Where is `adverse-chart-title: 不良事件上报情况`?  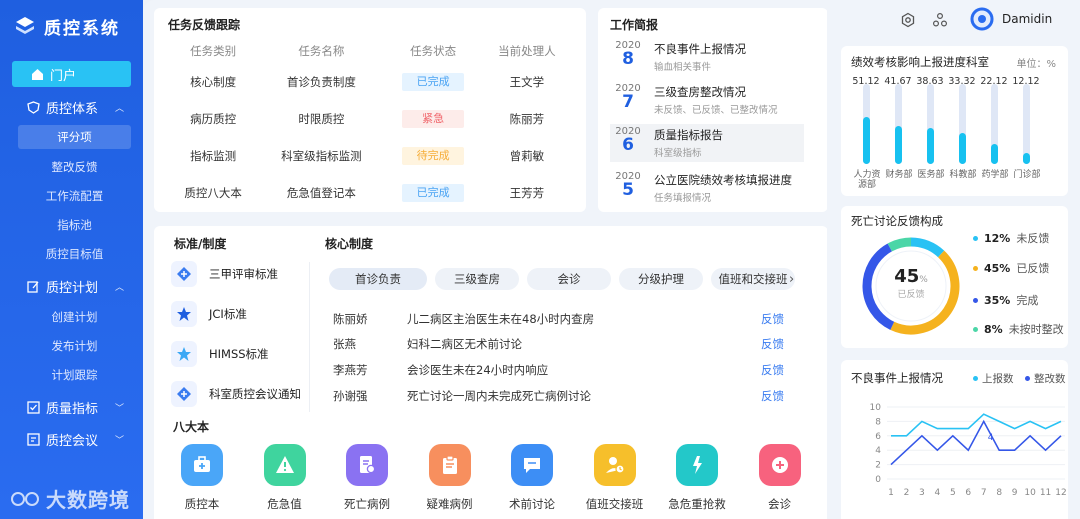
adverse-chart-title: 不良事件上报情况 is located at coordinates (897, 378).